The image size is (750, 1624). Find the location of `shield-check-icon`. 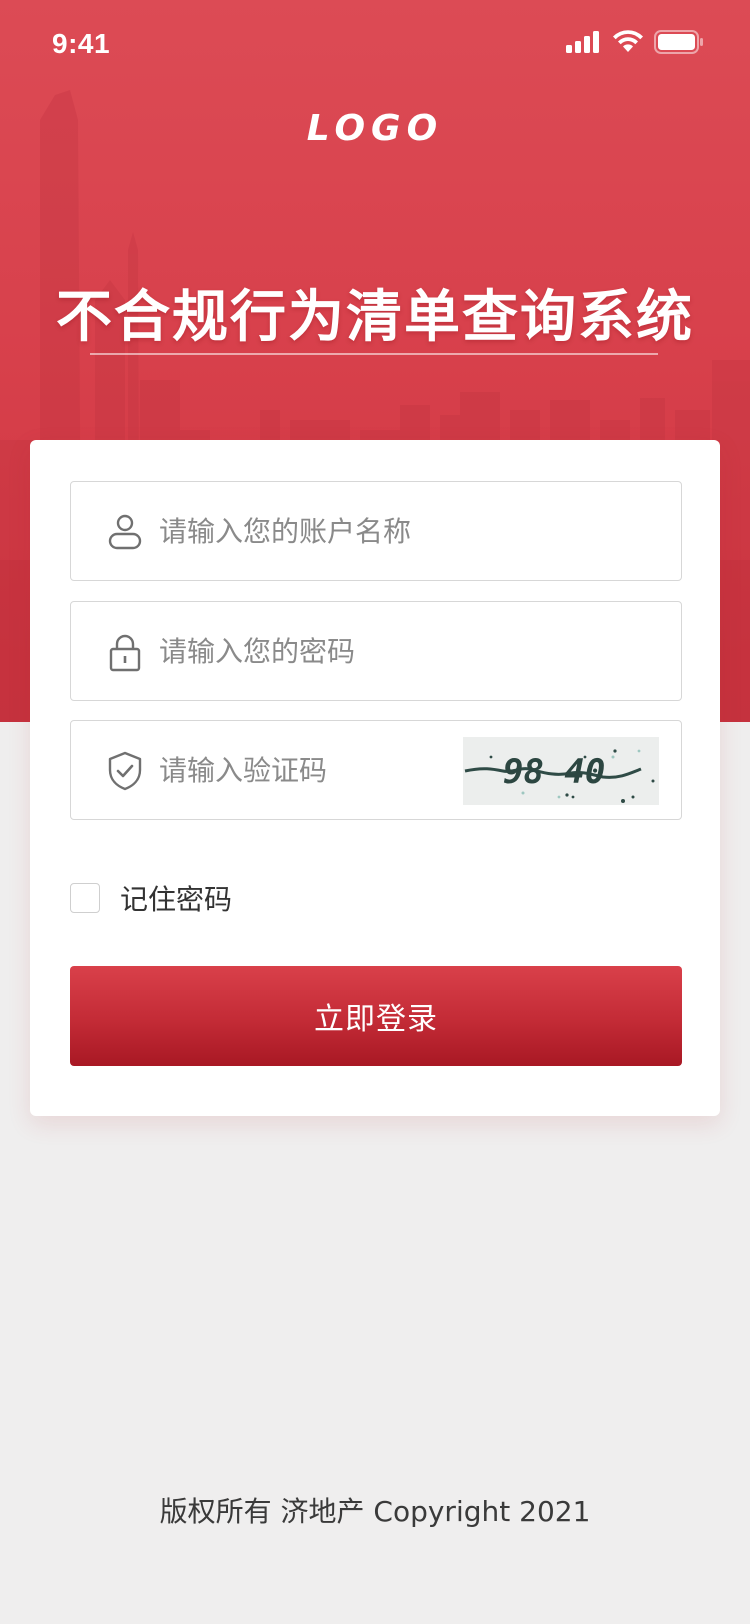

shield-check-icon is located at coordinates (125, 771).